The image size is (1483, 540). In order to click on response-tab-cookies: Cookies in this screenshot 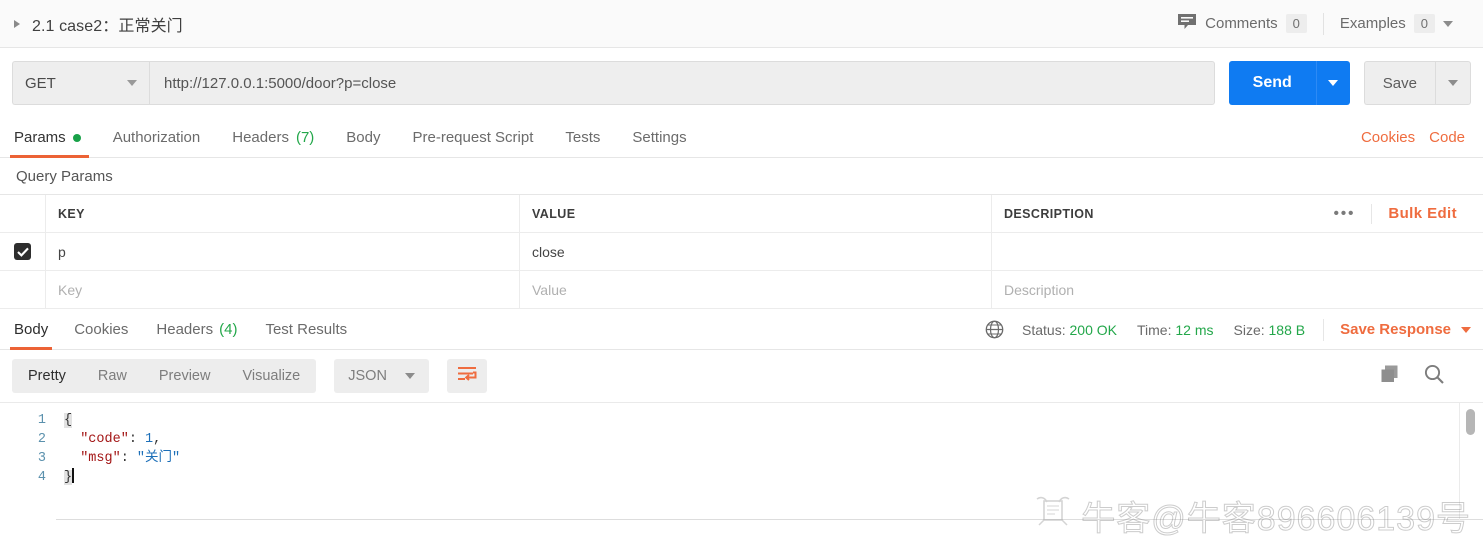, I will do `click(101, 329)`.